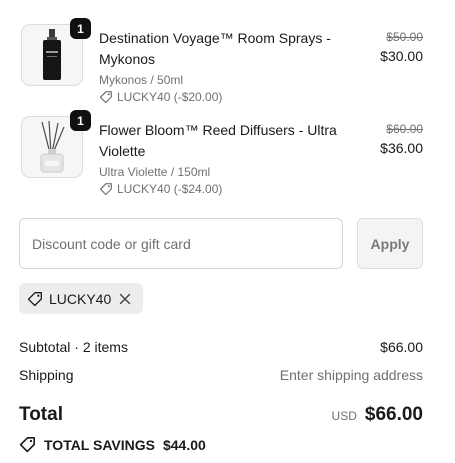 The width and height of the screenshot is (455, 463). I want to click on apply-discount-button: Apply, so click(390, 243).